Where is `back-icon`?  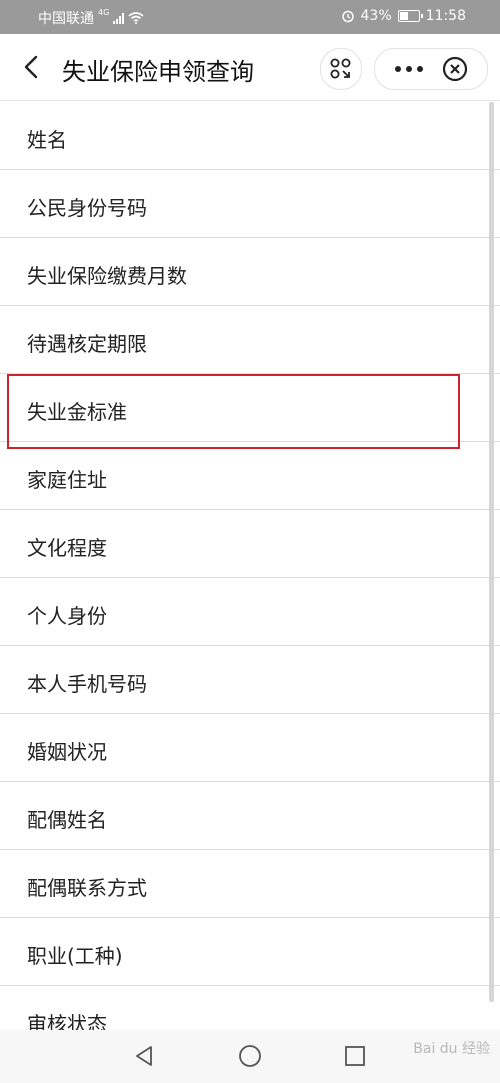 back-icon is located at coordinates (33, 67).